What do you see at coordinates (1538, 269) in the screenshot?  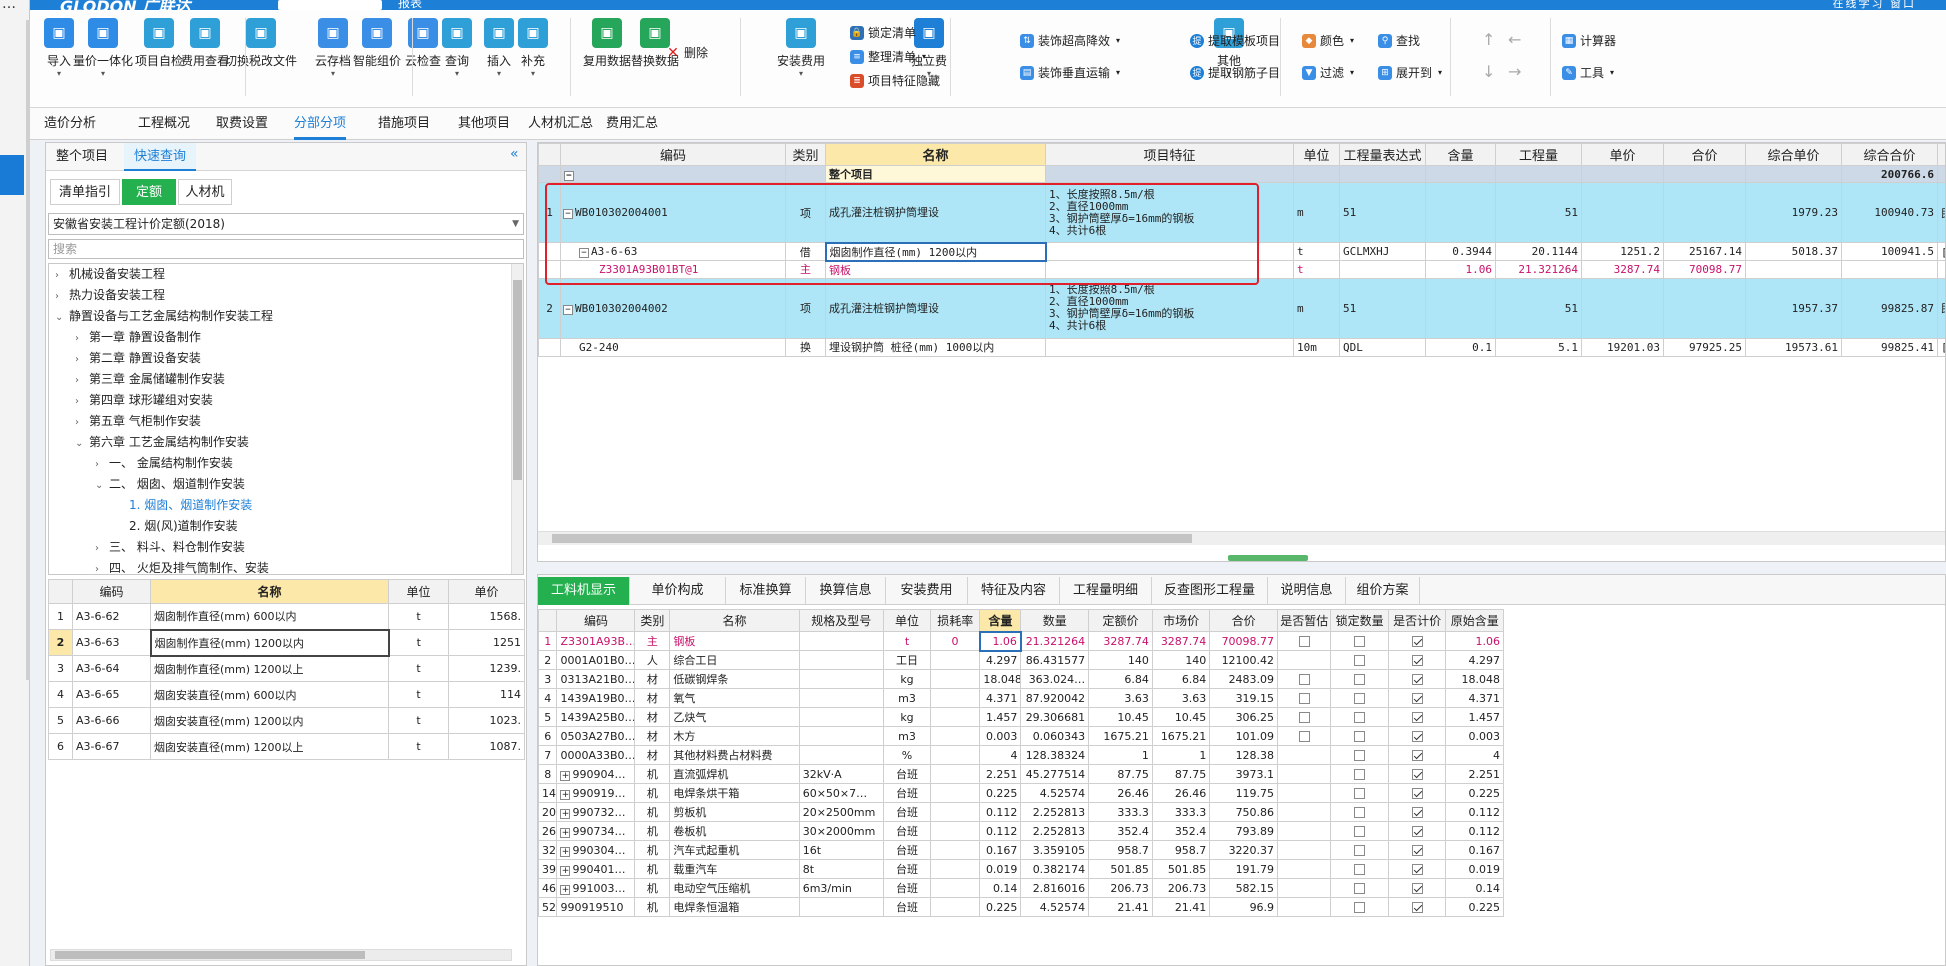 I see `cell-qty: 21.321264` at bounding box center [1538, 269].